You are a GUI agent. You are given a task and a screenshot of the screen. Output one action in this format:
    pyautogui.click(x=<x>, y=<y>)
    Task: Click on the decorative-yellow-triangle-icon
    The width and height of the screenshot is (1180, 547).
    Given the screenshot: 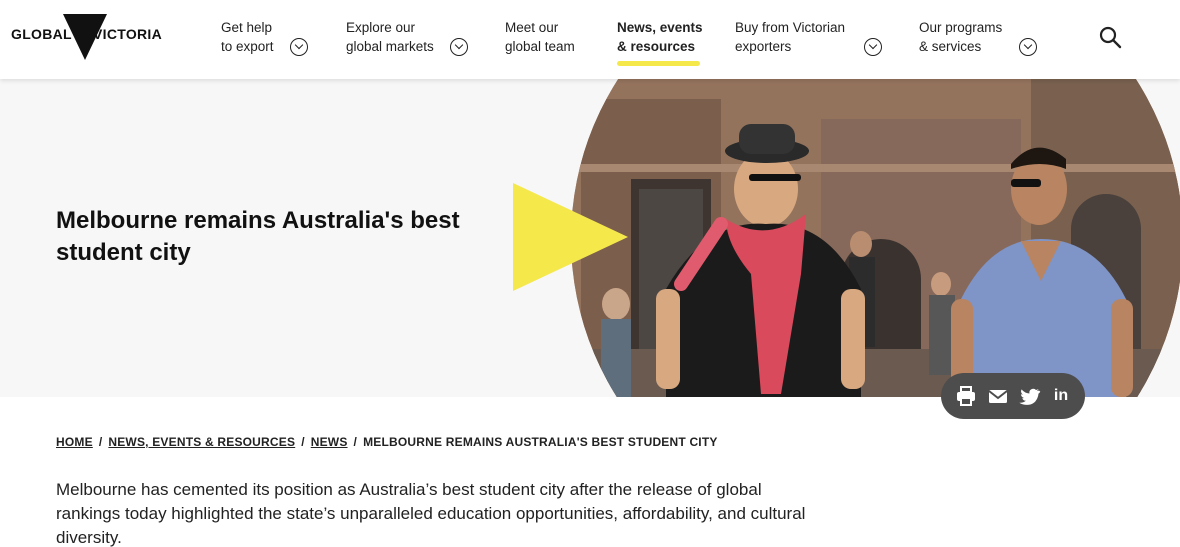 What is the action you would take?
    pyautogui.click(x=570, y=237)
    